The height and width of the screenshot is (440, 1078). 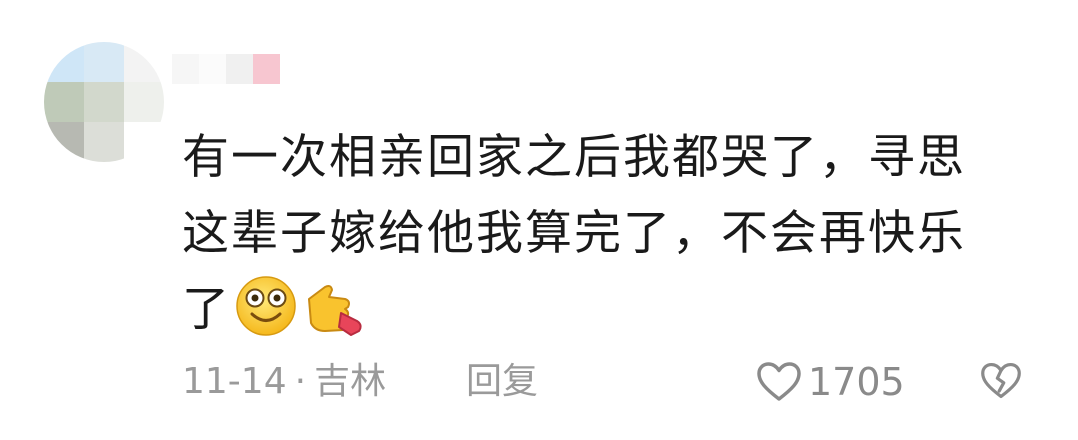 I want to click on pointing-hand-icon, so click(x=333, y=309).